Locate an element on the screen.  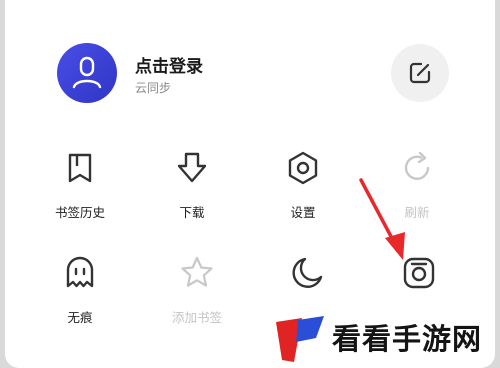
bookmark-history-label: 书签历史 is located at coordinates (79, 212).